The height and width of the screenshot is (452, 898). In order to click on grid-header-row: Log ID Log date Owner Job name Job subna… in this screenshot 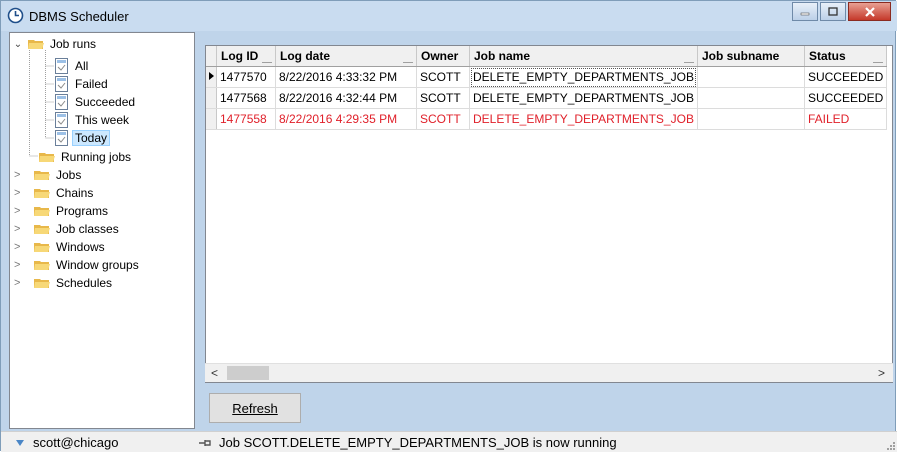, I will do `click(547, 56)`.